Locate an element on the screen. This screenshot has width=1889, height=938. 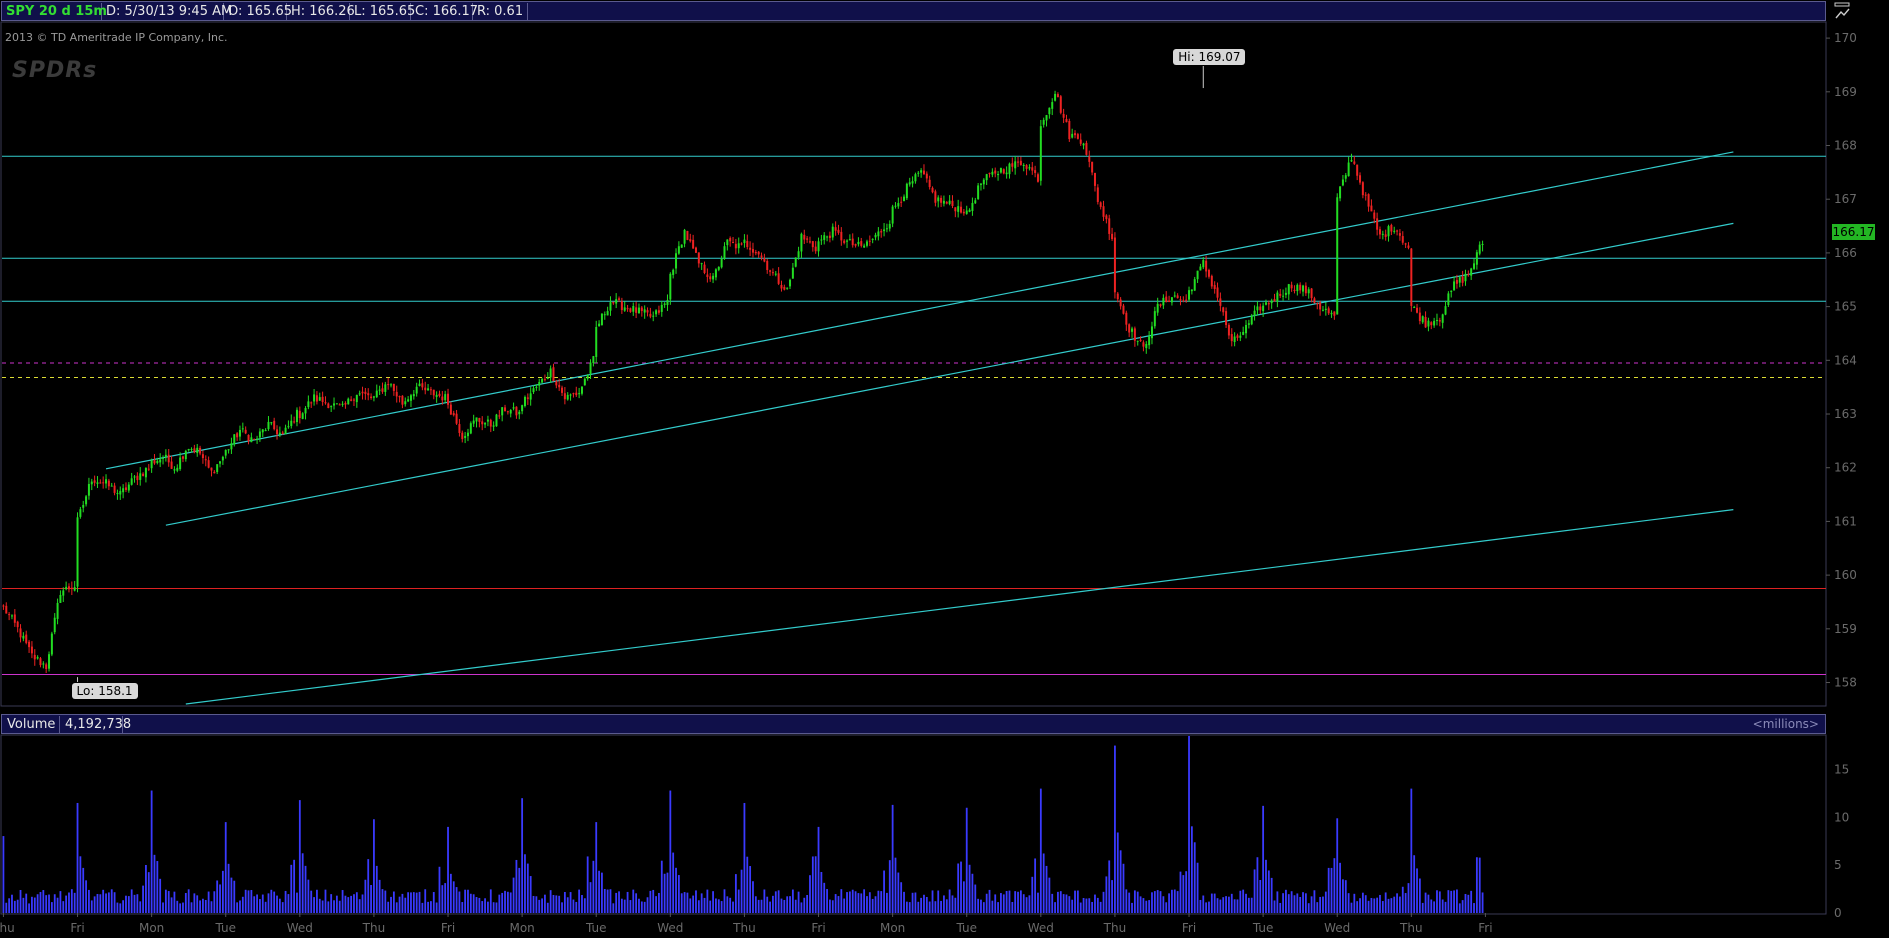
time-tick-label: Fri is located at coordinates (448, 928).